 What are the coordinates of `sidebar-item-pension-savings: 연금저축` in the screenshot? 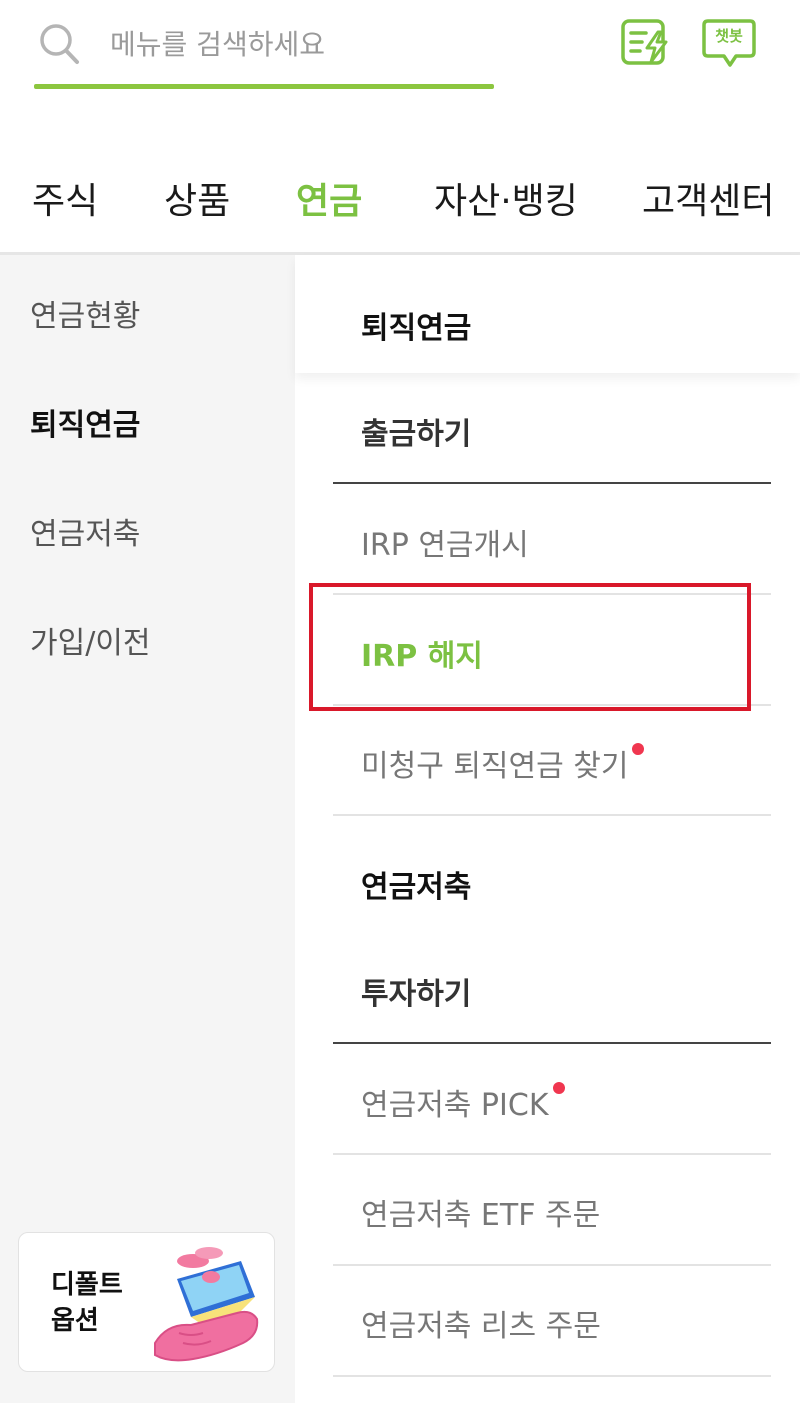 It's located at (85, 531).